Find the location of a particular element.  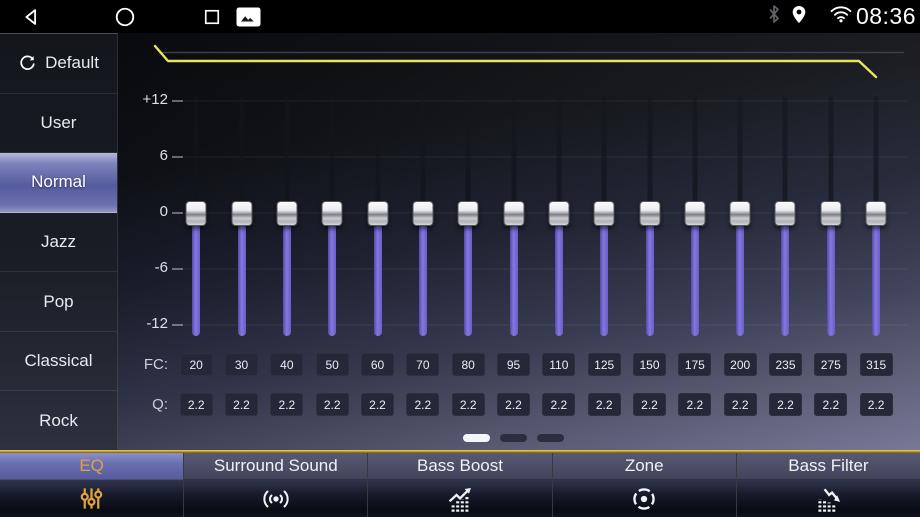

eq-band-slider-40hz is located at coordinates (287, 203).